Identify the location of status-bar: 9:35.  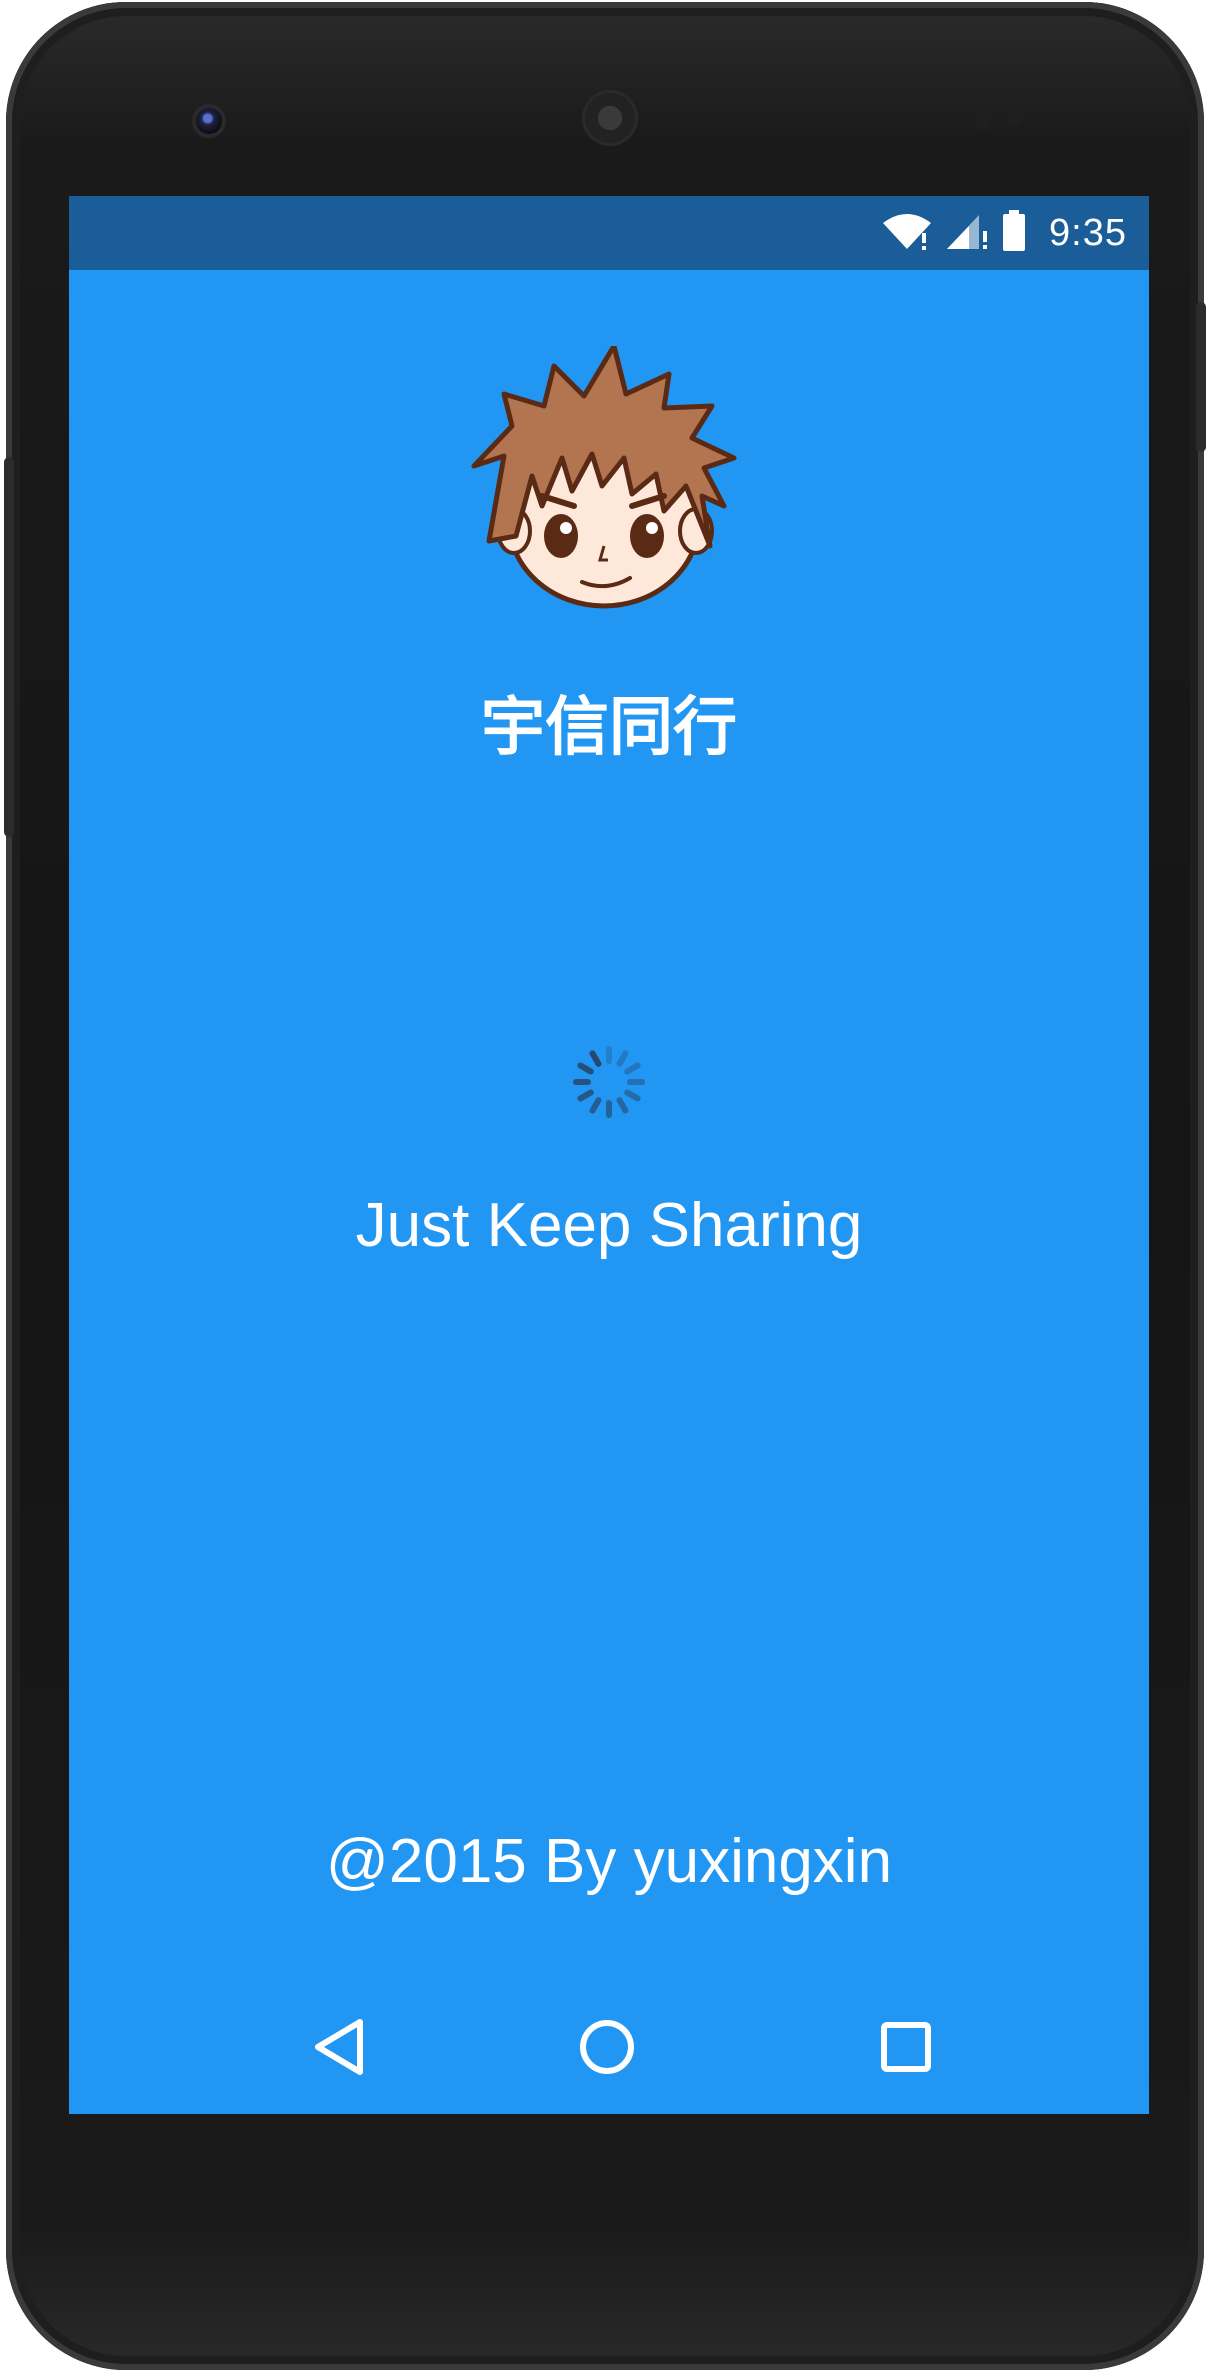
(609, 233).